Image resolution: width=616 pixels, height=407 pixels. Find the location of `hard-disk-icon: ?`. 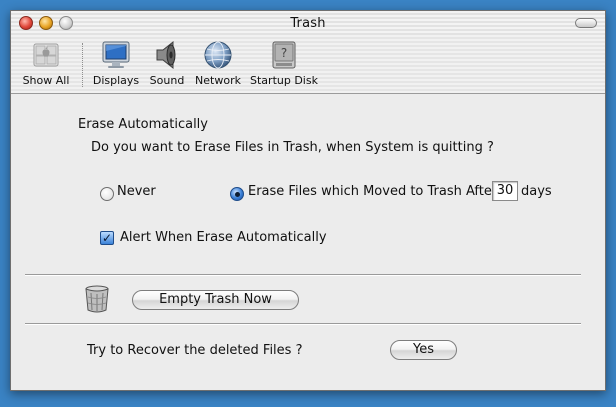

hard-disk-icon: ? is located at coordinates (284, 55).